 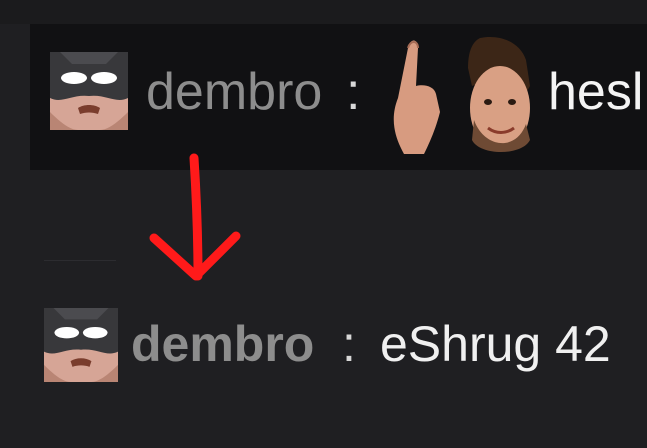 What do you see at coordinates (459, 92) in the screenshot?
I see `waving-man-emote-icon` at bounding box center [459, 92].